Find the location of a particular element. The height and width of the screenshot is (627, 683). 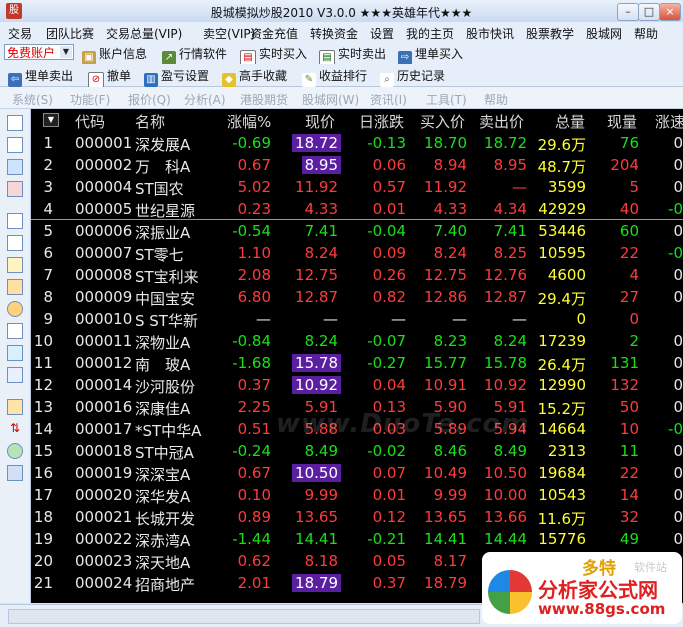

menu-item-teaching: 股票教学 is located at coordinates (550, 33).